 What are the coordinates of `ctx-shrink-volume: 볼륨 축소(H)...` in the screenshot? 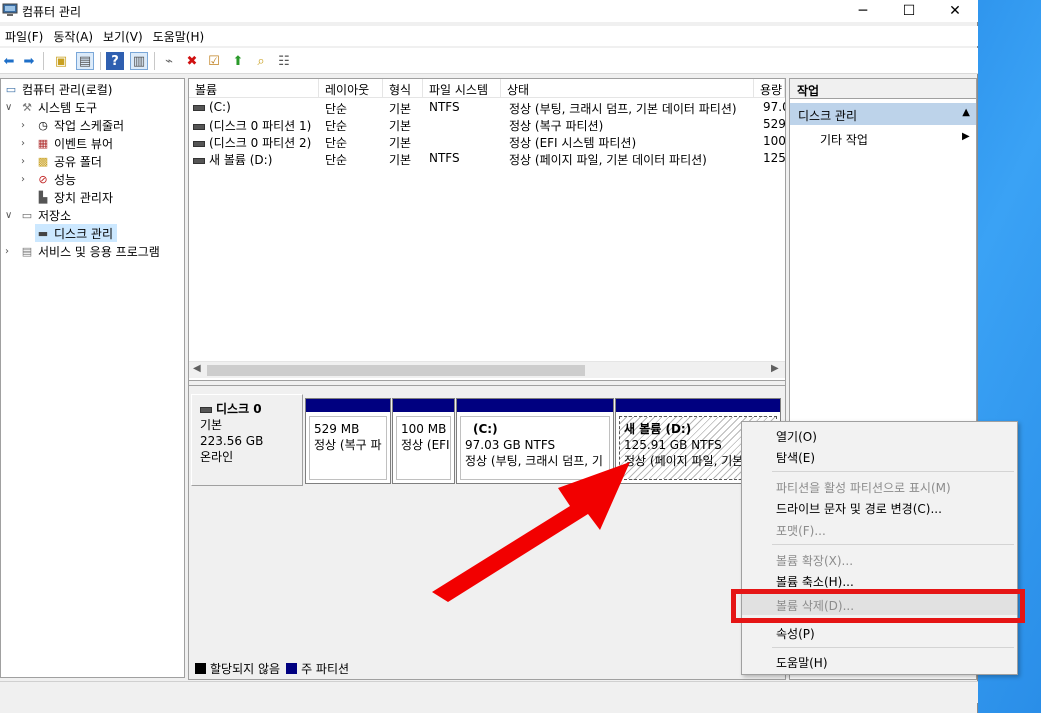 It's located at (879, 580).